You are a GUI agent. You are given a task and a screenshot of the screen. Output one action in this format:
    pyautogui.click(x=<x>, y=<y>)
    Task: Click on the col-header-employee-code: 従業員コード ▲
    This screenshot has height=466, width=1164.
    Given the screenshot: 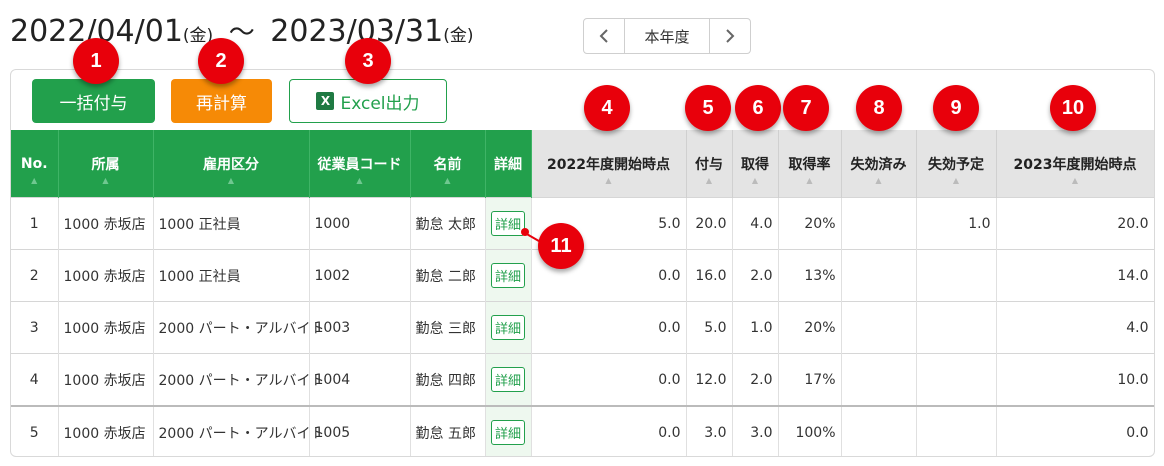 What is the action you would take?
    pyautogui.click(x=360, y=164)
    